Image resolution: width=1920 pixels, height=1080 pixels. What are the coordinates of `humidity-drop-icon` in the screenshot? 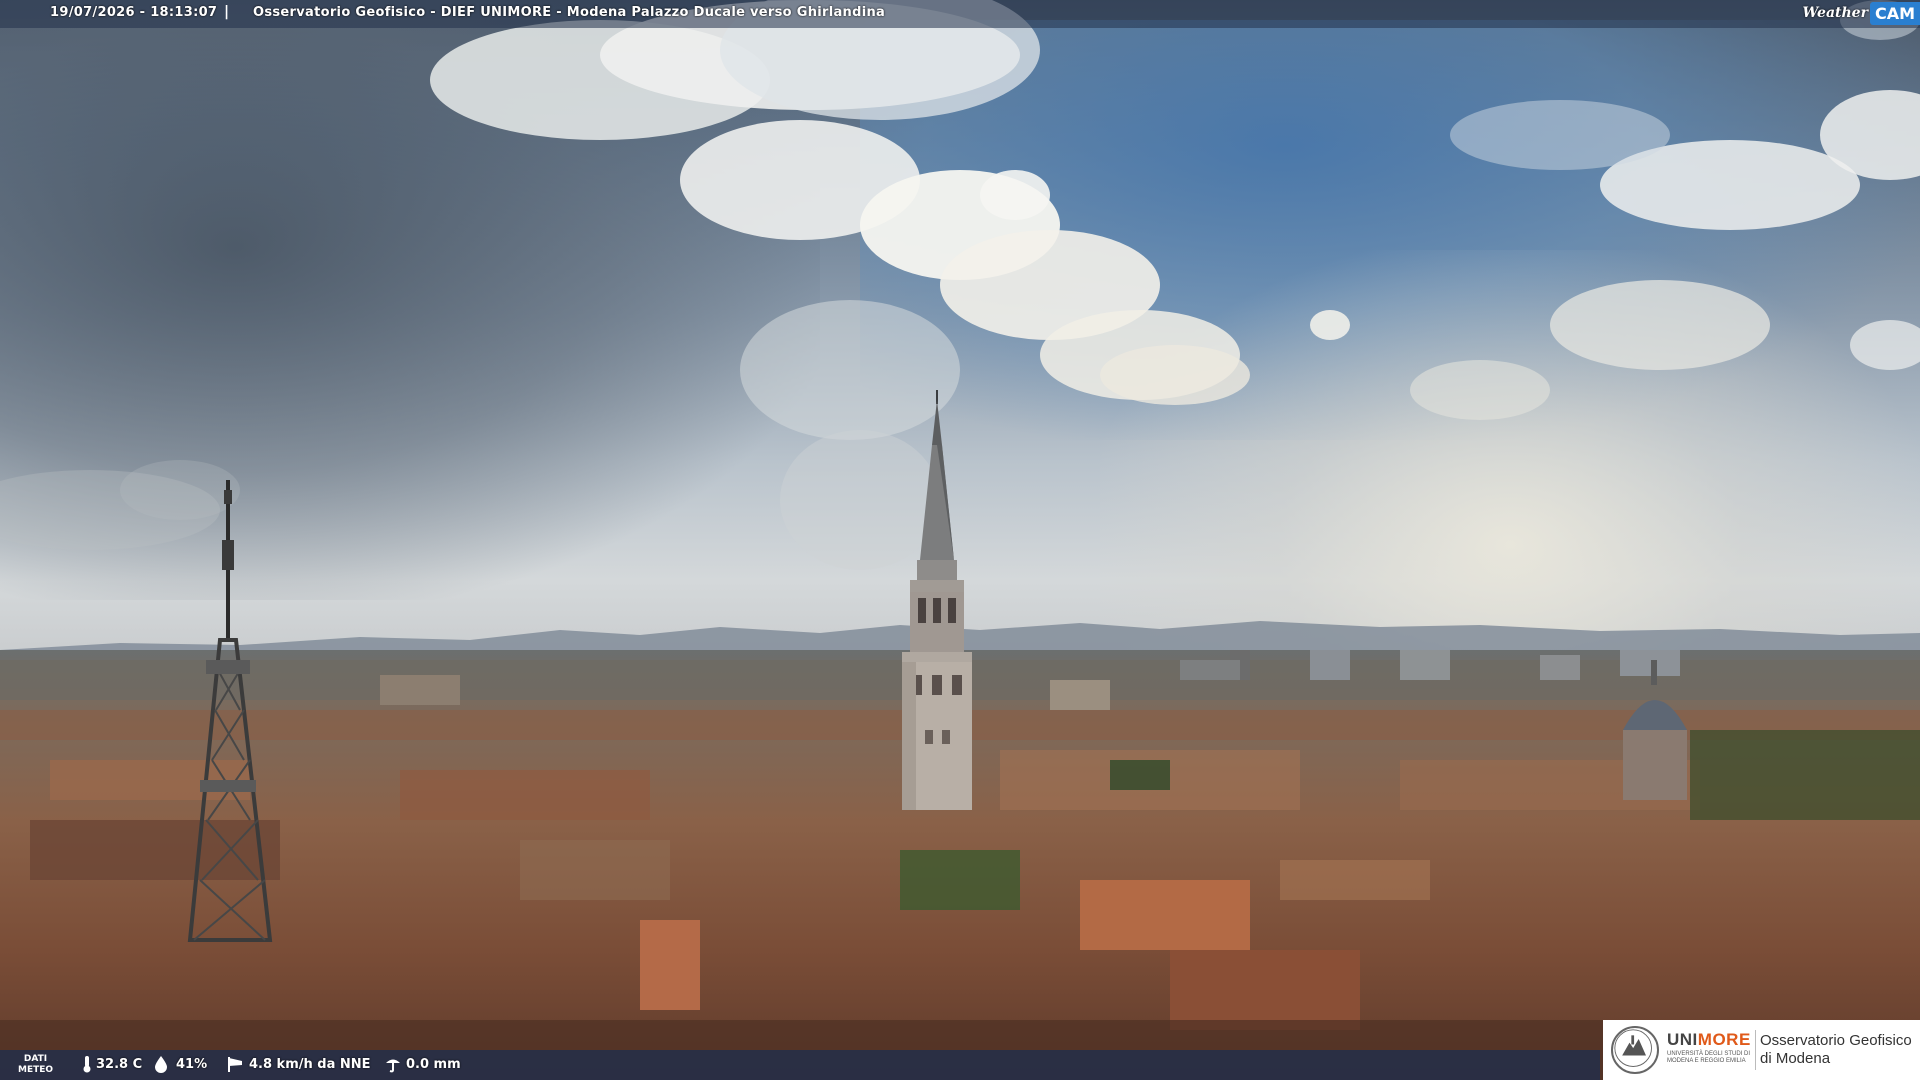 It's located at (161, 1064).